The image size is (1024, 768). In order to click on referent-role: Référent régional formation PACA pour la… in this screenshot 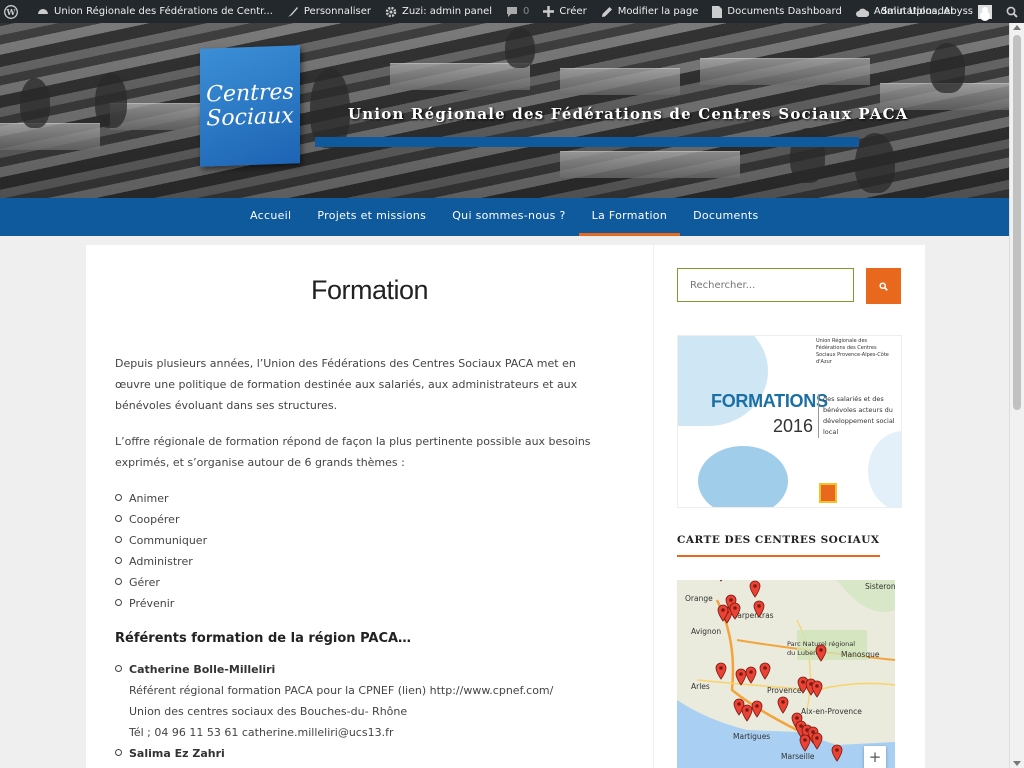, I will do `click(341, 690)`.